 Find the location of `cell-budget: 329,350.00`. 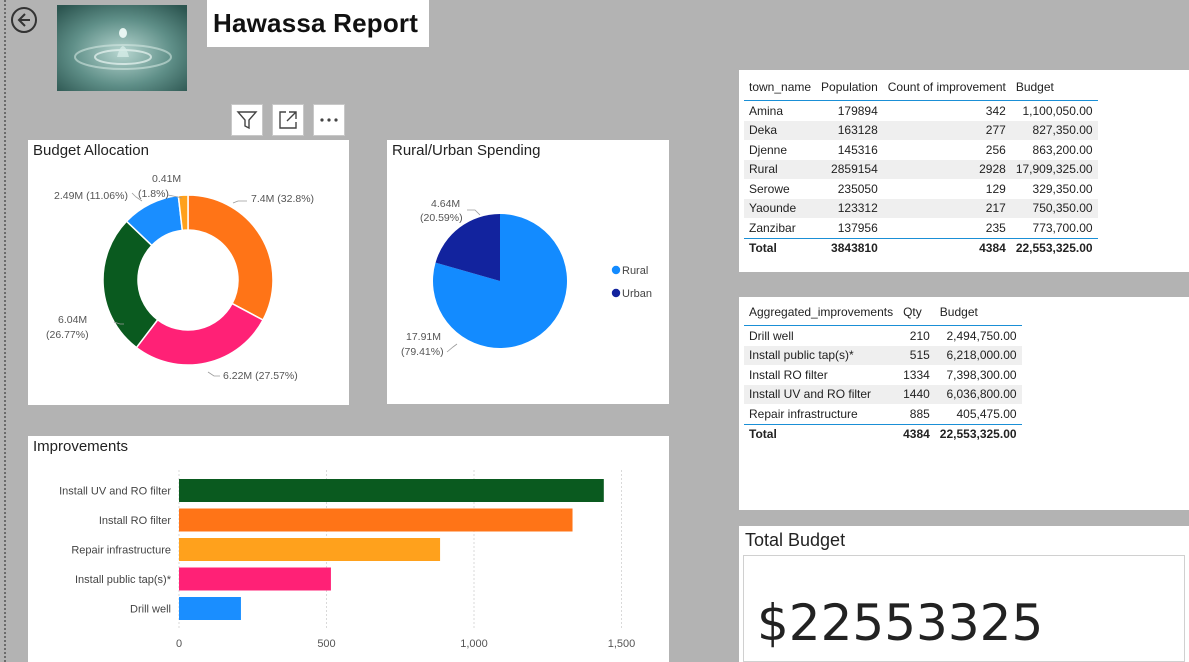

cell-budget: 329,350.00 is located at coordinates (1062, 188).